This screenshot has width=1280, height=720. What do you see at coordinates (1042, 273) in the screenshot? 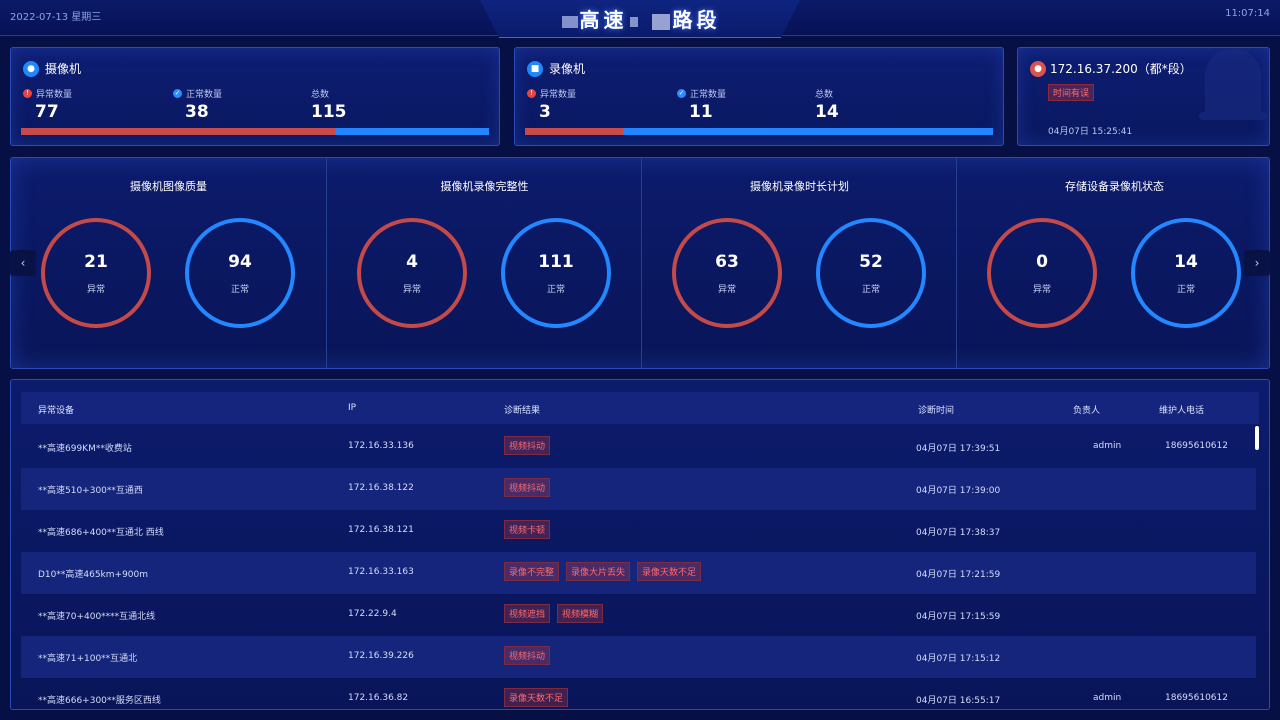
I see `abnormal-ring: 0 异常` at bounding box center [1042, 273].